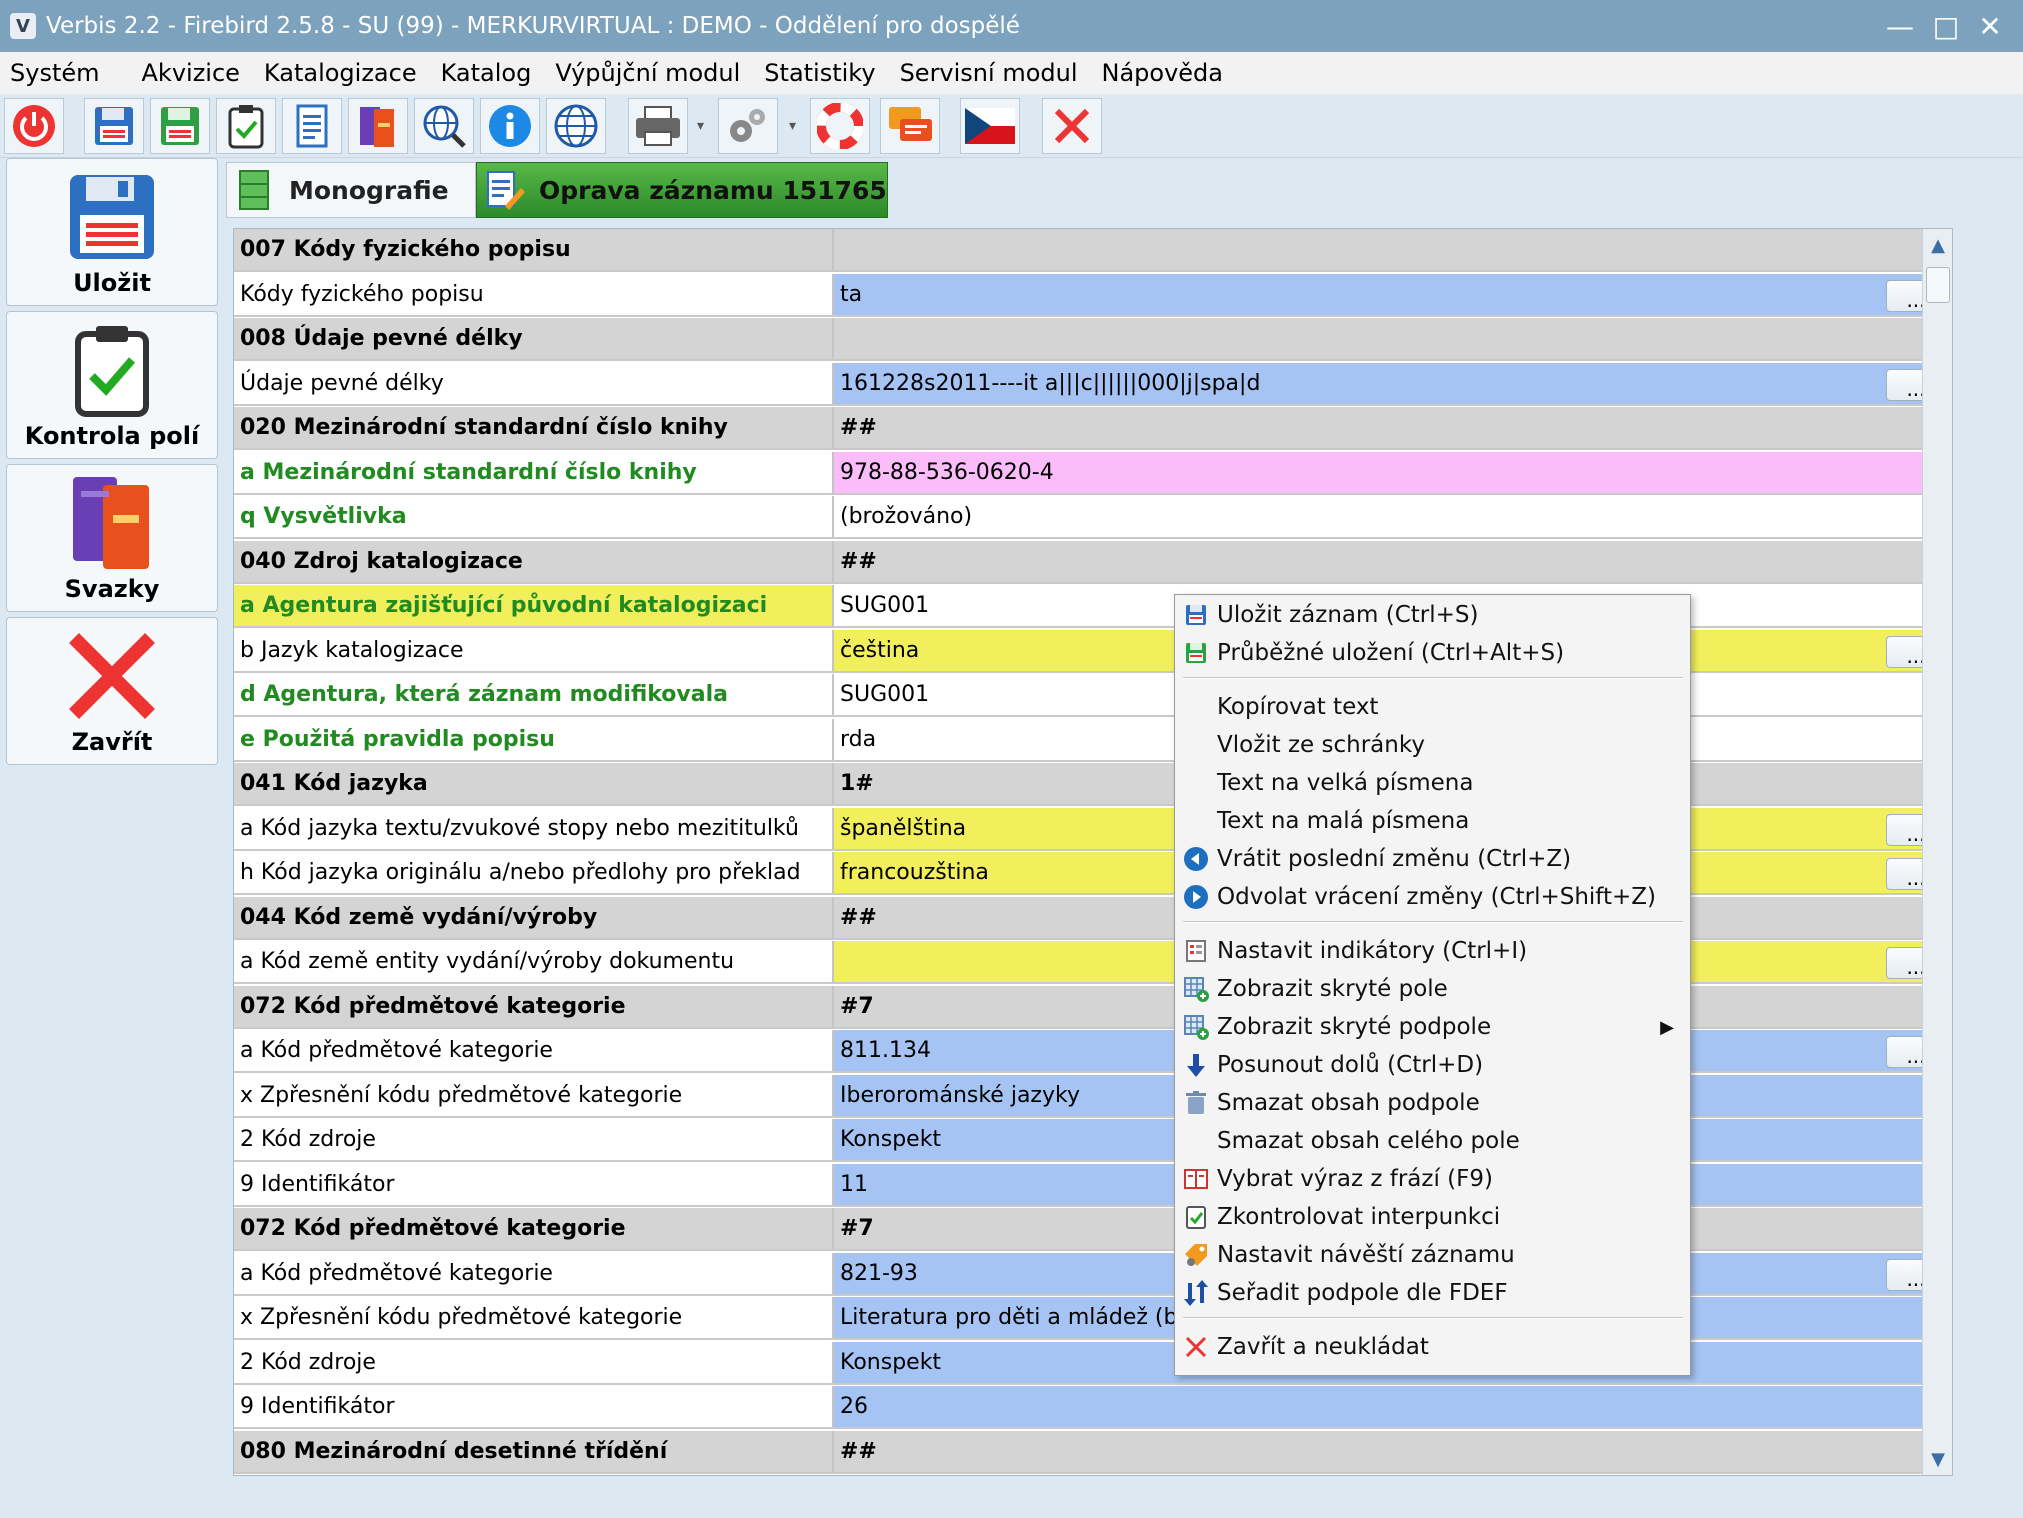 The image size is (2023, 1518). What do you see at coordinates (112, 232) in the screenshot?
I see `save-button: Uložit` at bounding box center [112, 232].